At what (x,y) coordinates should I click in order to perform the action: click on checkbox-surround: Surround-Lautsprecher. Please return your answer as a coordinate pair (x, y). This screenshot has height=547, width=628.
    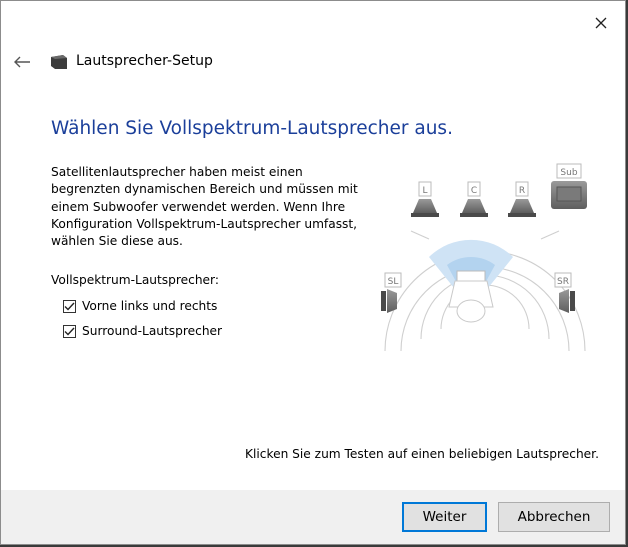
    Looking at the image, I should click on (142, 331).